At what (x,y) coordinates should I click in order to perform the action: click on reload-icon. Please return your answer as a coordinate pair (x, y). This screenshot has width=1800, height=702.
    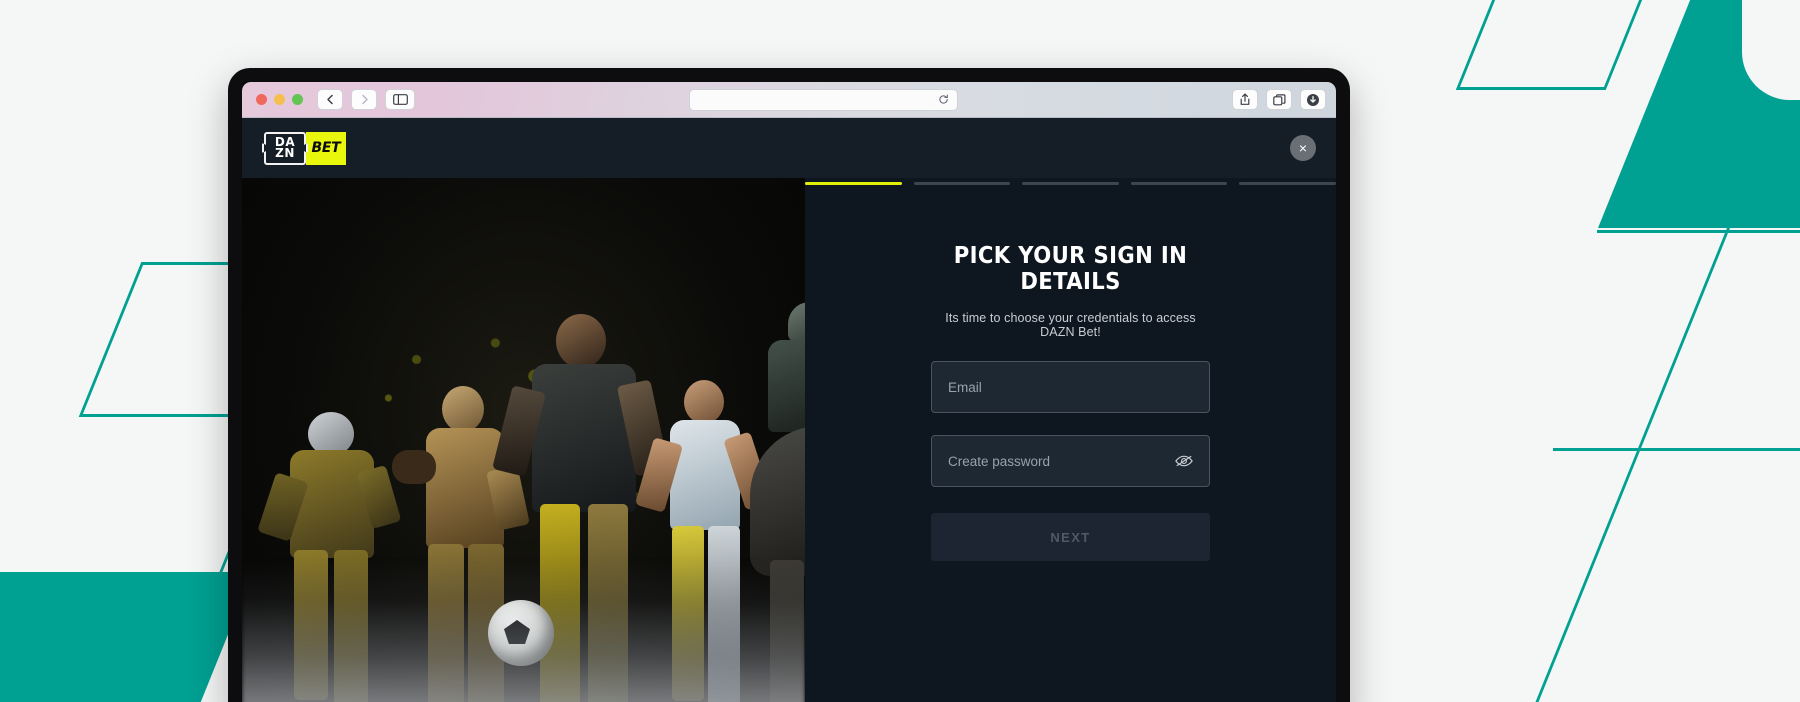
    Looking at the image, I should click on (944, 99).